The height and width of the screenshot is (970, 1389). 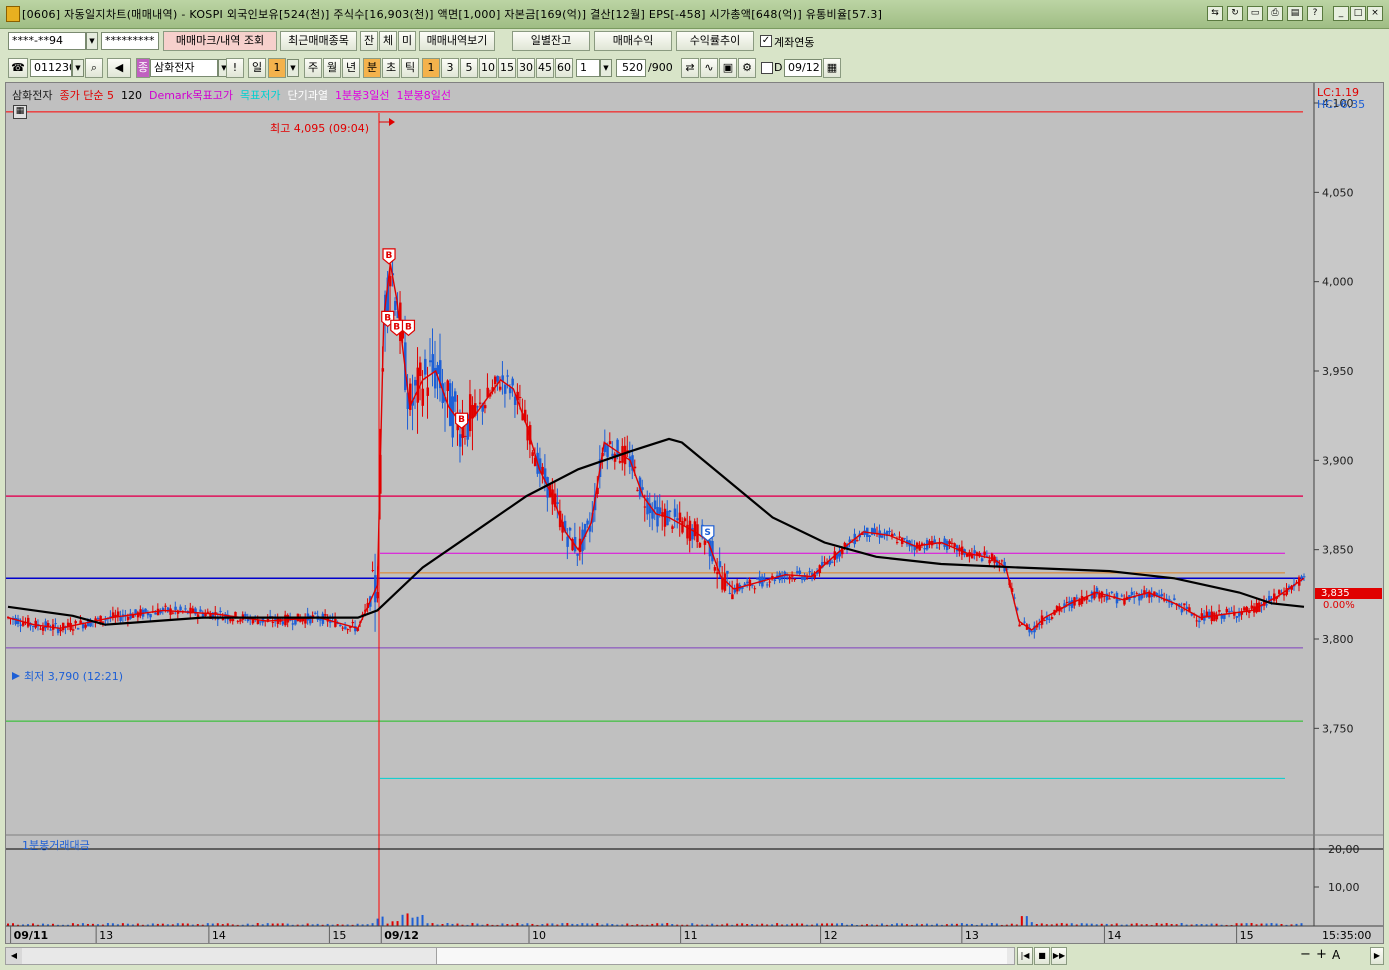 What do you see at coordinates (51, 68) in the screenshot?
I see `code-input: 011230` at bounding box center [51, 68].